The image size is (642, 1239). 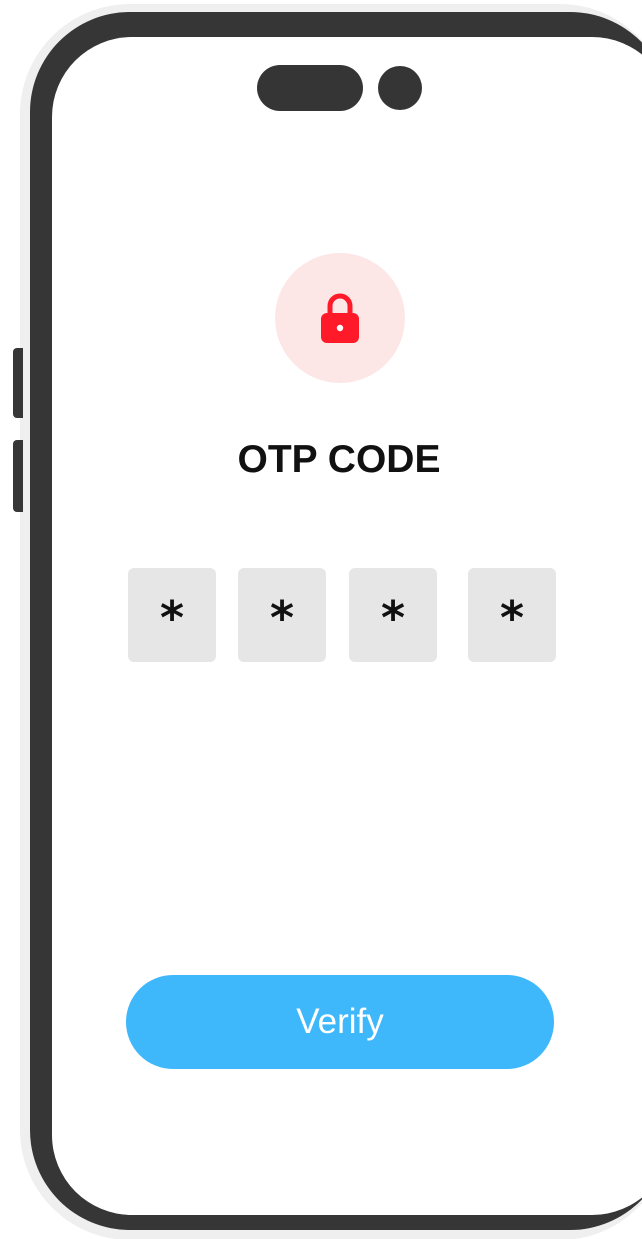 I want to click on otp-digit-1: *, so click(x=172, y=615).